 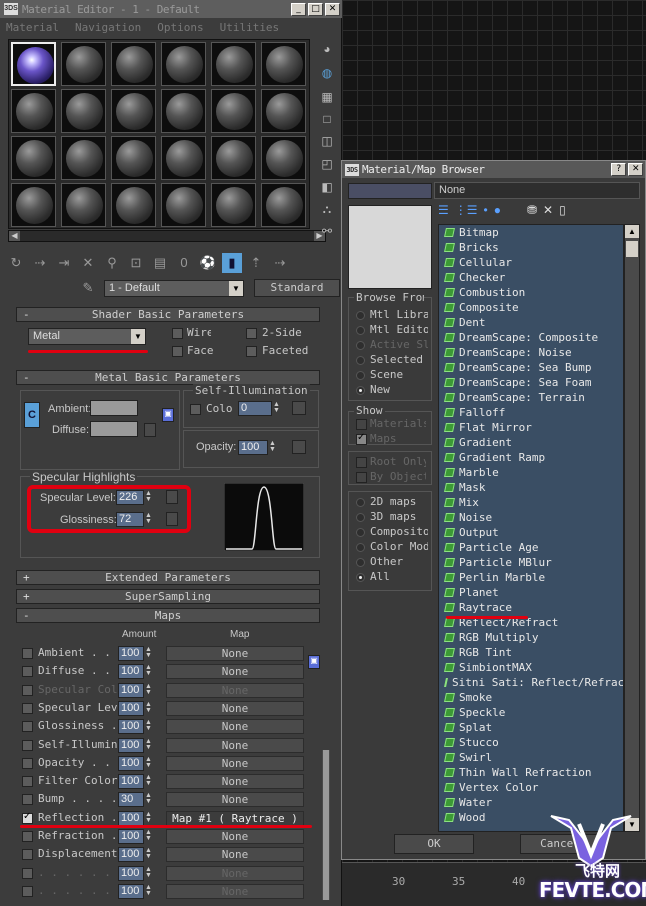 What do you see at coordinates (195, 409) in the screenshot?
I see `self-illum-color-checkbox` at bounding box center [195, 409].